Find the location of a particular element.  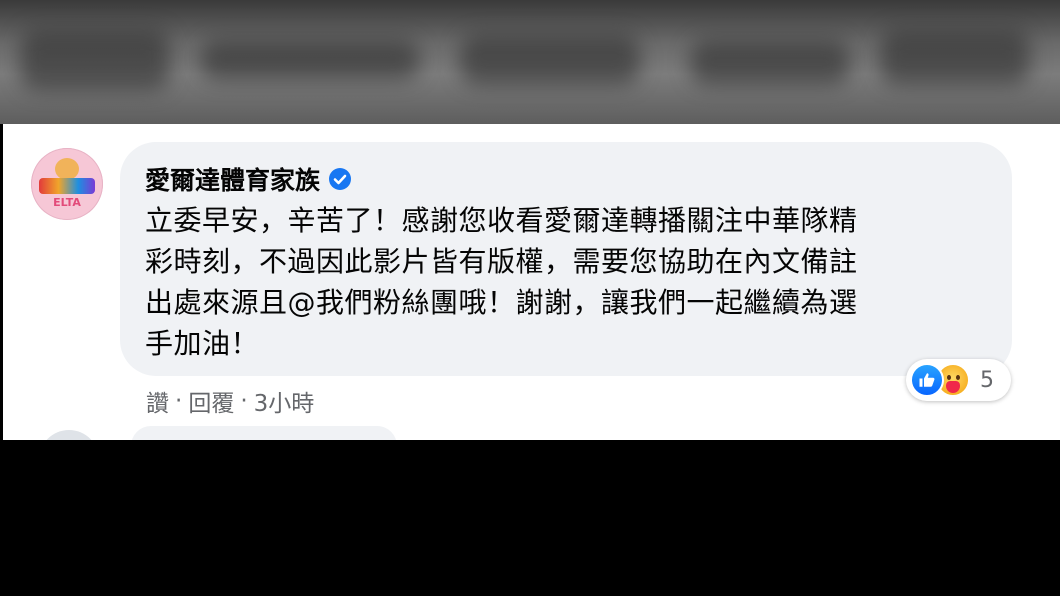

mascot-icon is located at coordinates (67, 169).